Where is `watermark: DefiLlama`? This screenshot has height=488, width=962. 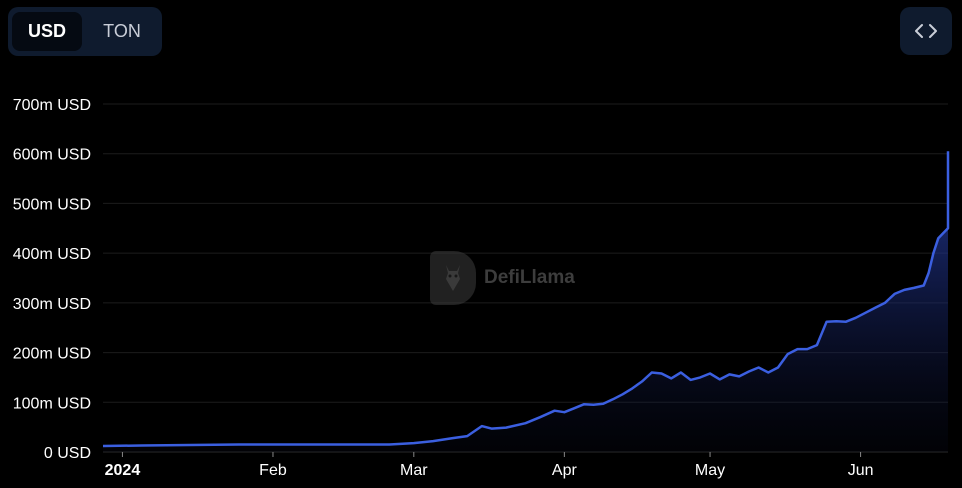
watermark: DefiLlama is located at coordinates (502, 278).